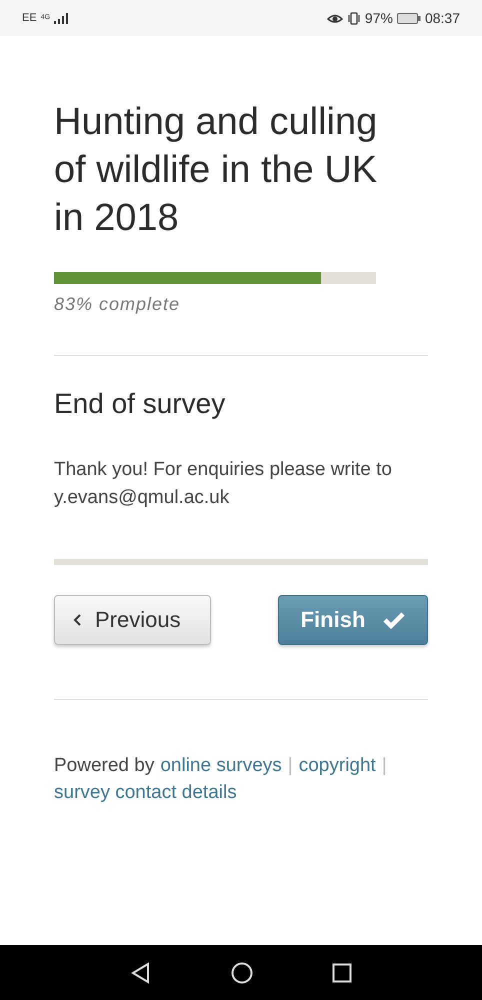  Describe the element at coordinates (394, 620) in the screenshot. I see `checkmark-icon` at that location.